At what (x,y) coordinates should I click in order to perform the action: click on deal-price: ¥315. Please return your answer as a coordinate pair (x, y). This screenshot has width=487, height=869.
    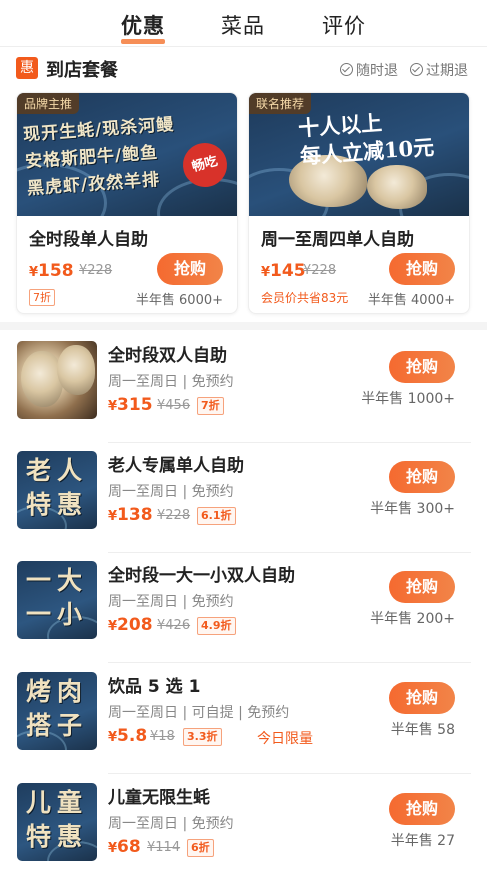
    Looking at the image, I should click on (130, 405).